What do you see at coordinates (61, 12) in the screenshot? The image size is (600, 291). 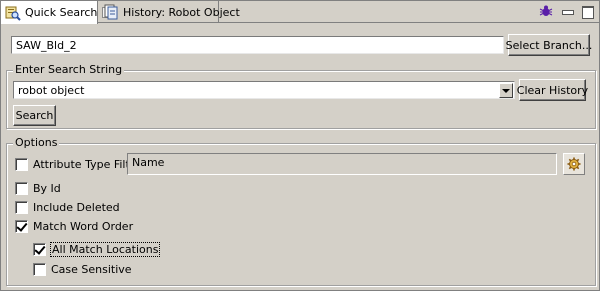 I see `tab-quick-search-label: Quick Search` at bounding box center [61, 12].